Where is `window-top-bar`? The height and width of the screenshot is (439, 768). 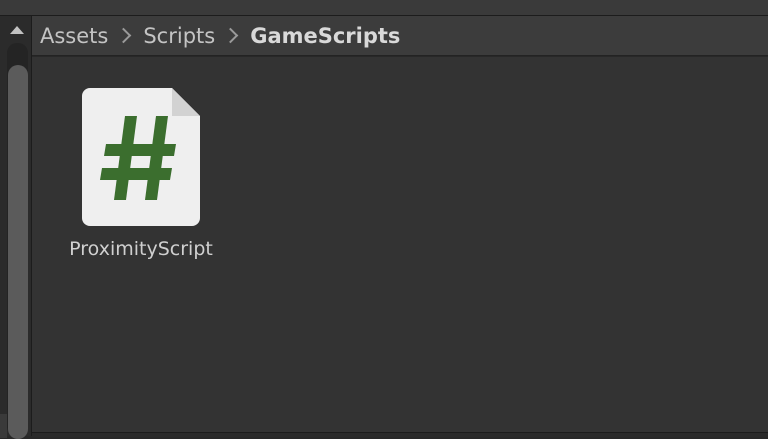 window-top-bar is located at coordinates (384, 8).